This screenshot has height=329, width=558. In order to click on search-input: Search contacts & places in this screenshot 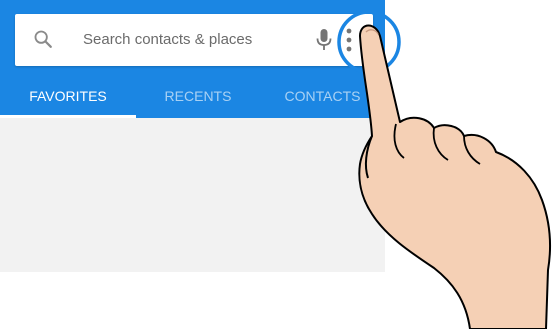, I will do `click(167, 39)`.